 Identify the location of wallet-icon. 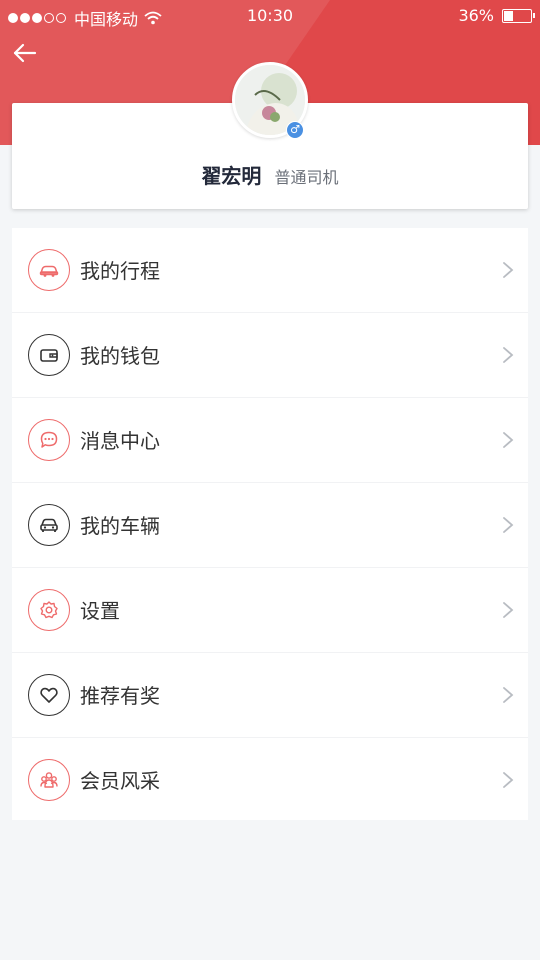
(49, 355).